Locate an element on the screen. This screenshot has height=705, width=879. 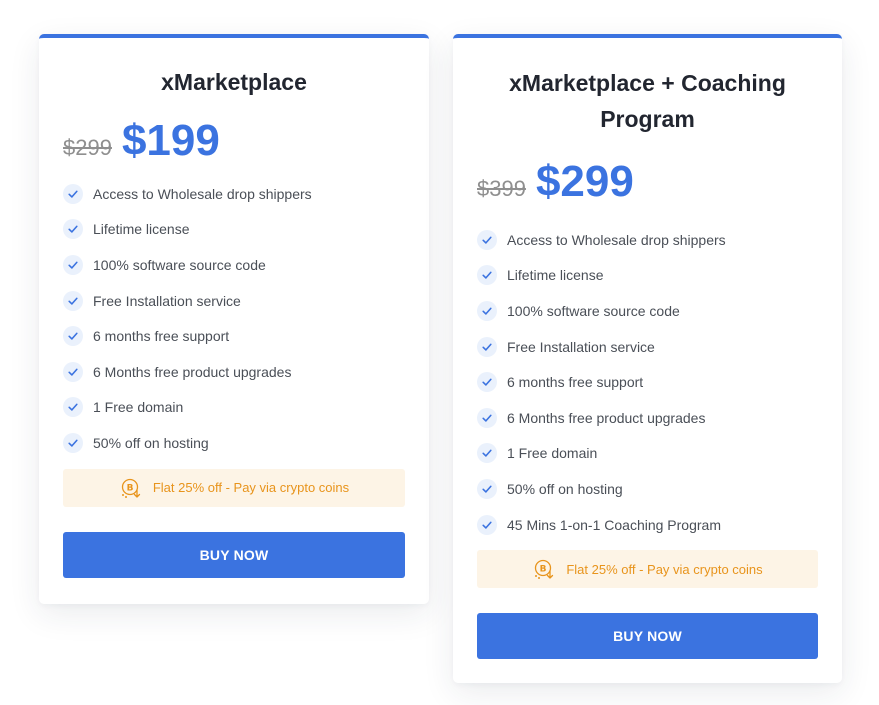
discounted-price: $199 is located at coordinates (170, 140).